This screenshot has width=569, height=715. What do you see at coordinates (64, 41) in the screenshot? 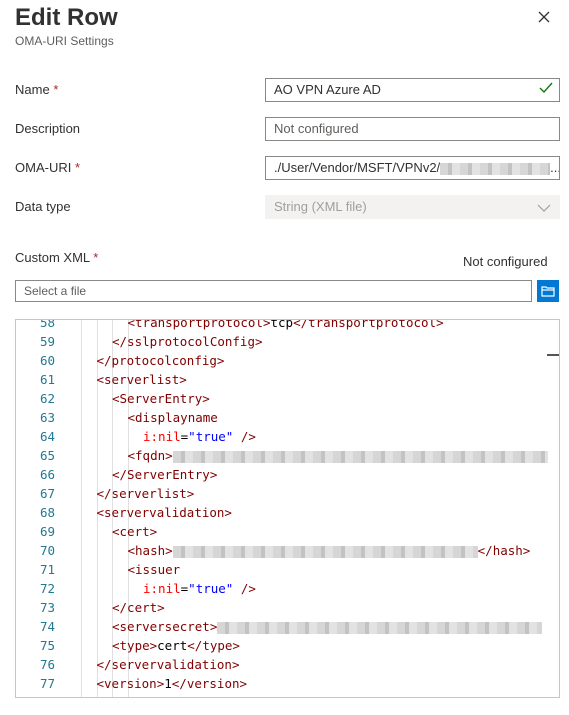
I see `panel-subtitle: OMA-URI Settings` at bounding box center [64, 41].